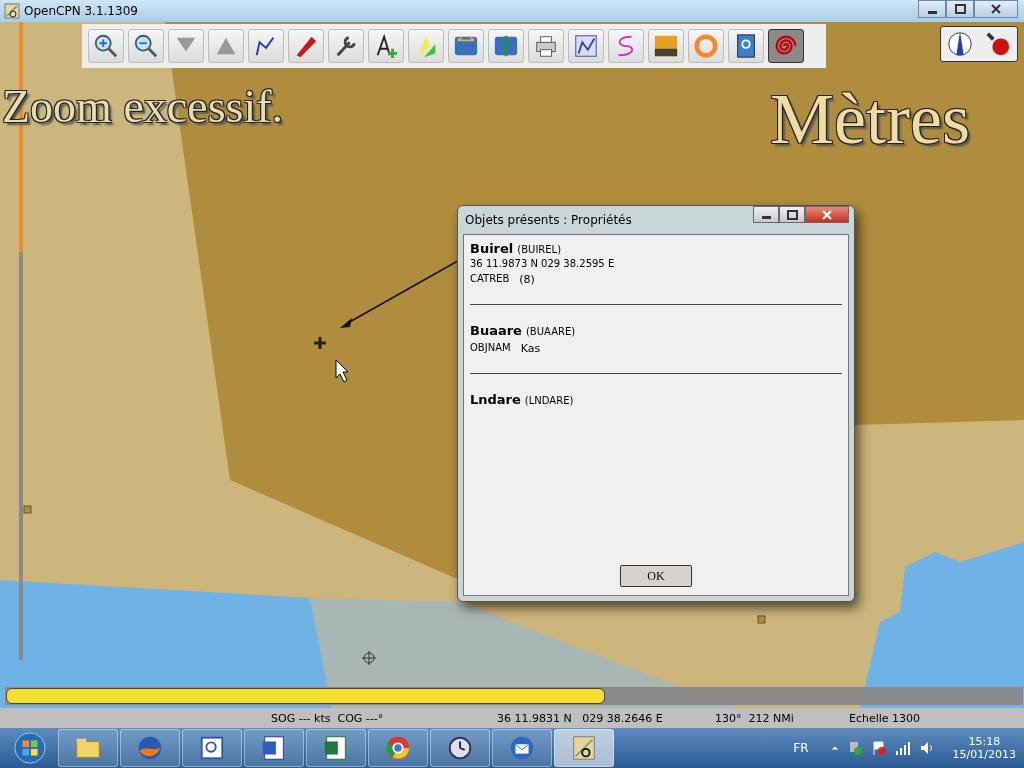  What do you see at coordinates (386, 46) in the screenshot?
I see `text-add-button` at bounding box center [386, 46].